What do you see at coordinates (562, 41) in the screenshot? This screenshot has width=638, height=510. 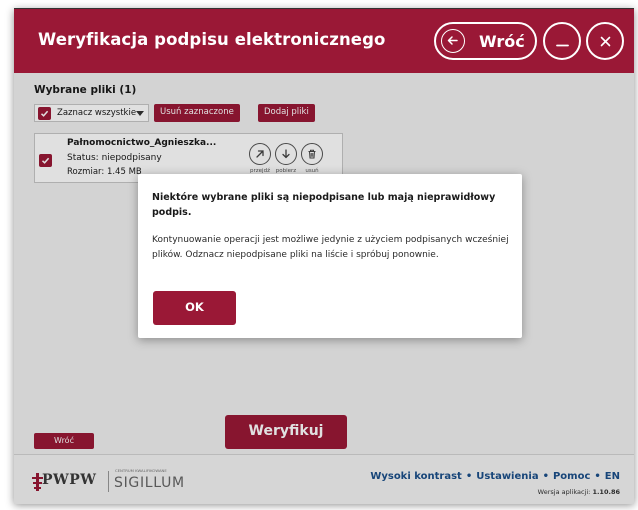 I see `minimize-button` at bounding box center [562, 41].